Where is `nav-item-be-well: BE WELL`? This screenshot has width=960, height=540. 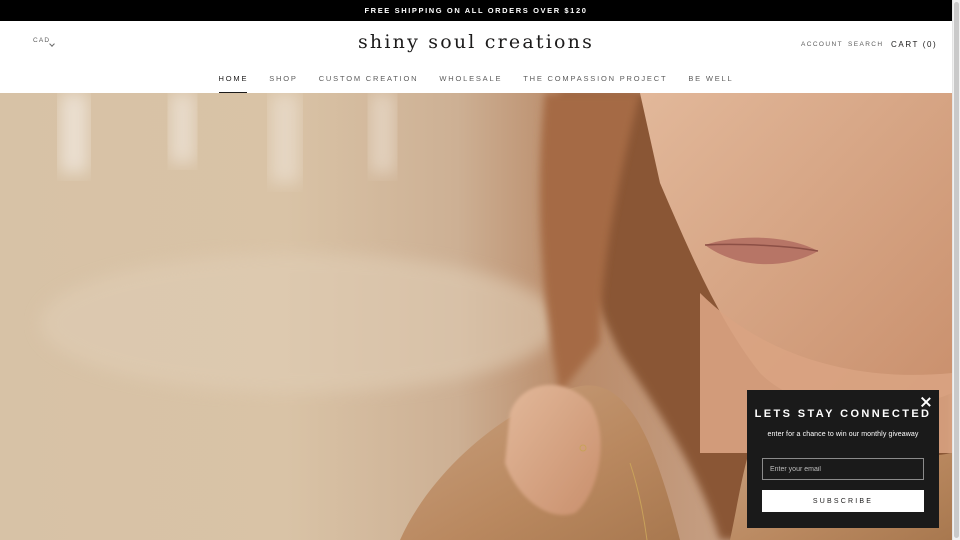 nav-item-be-well: BE WELL is located at coordinates (710, 82).